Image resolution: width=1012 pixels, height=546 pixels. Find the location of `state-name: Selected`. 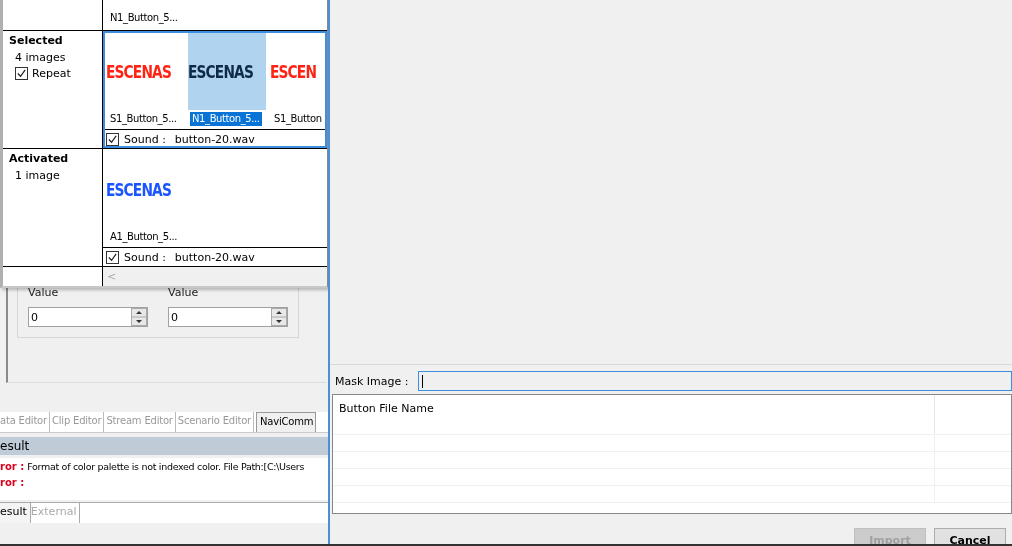

state-name: Selected is located at coordinates (36, 41).